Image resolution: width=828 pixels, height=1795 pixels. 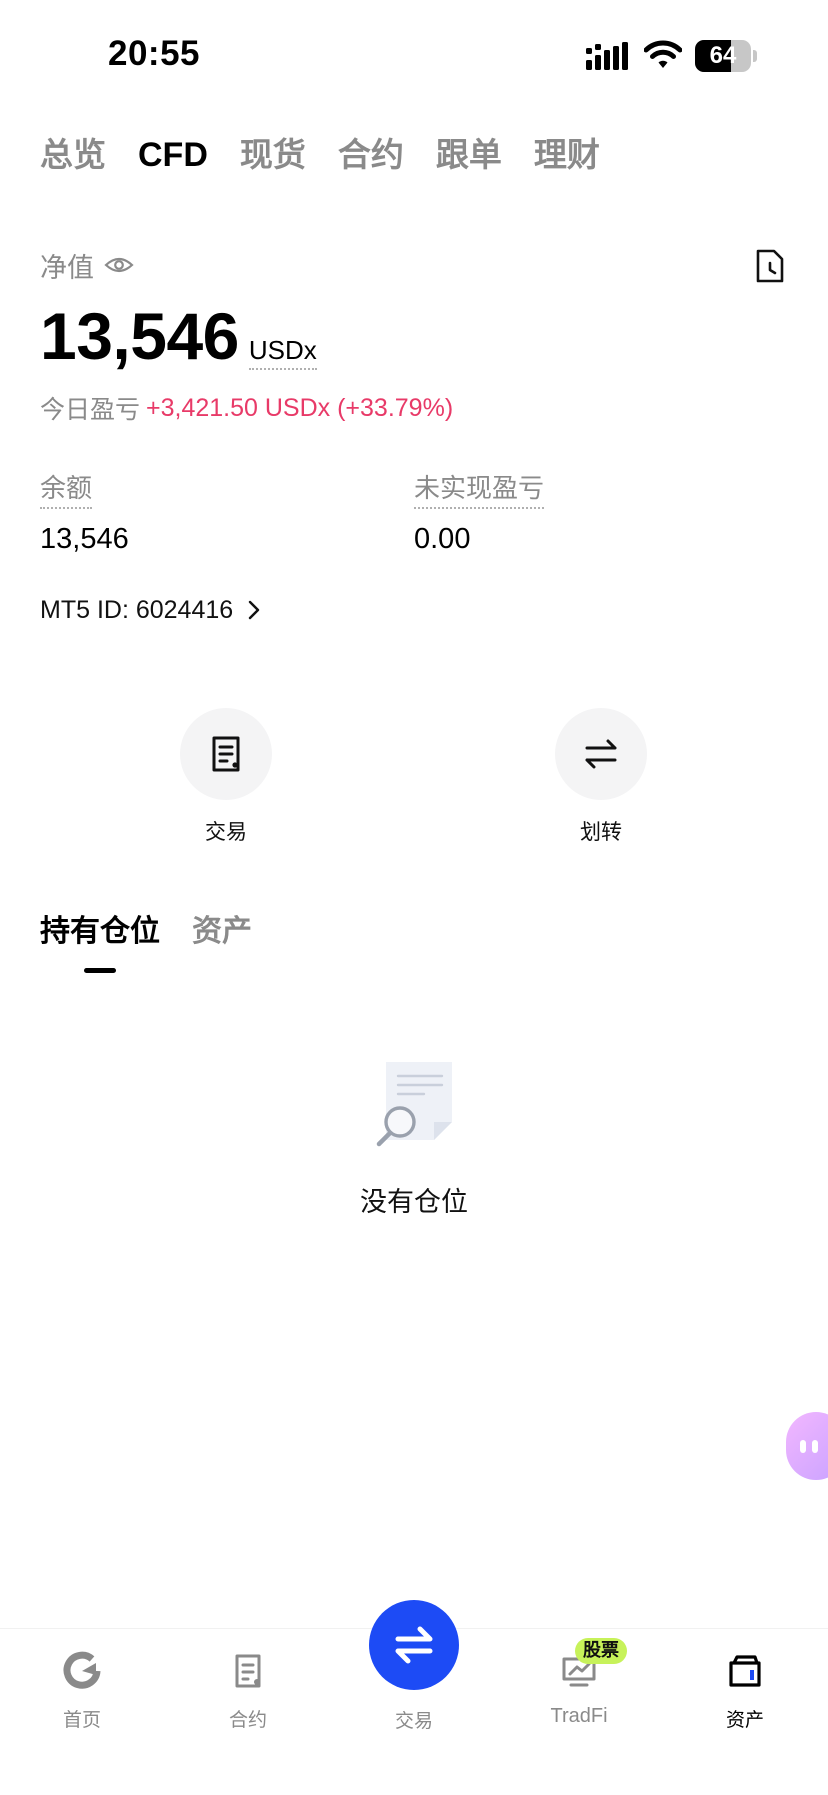 What do you see at coordinates (100, 970) in the screenshot?
I see `active-tab-indicator` at bounding box center [100, 970].